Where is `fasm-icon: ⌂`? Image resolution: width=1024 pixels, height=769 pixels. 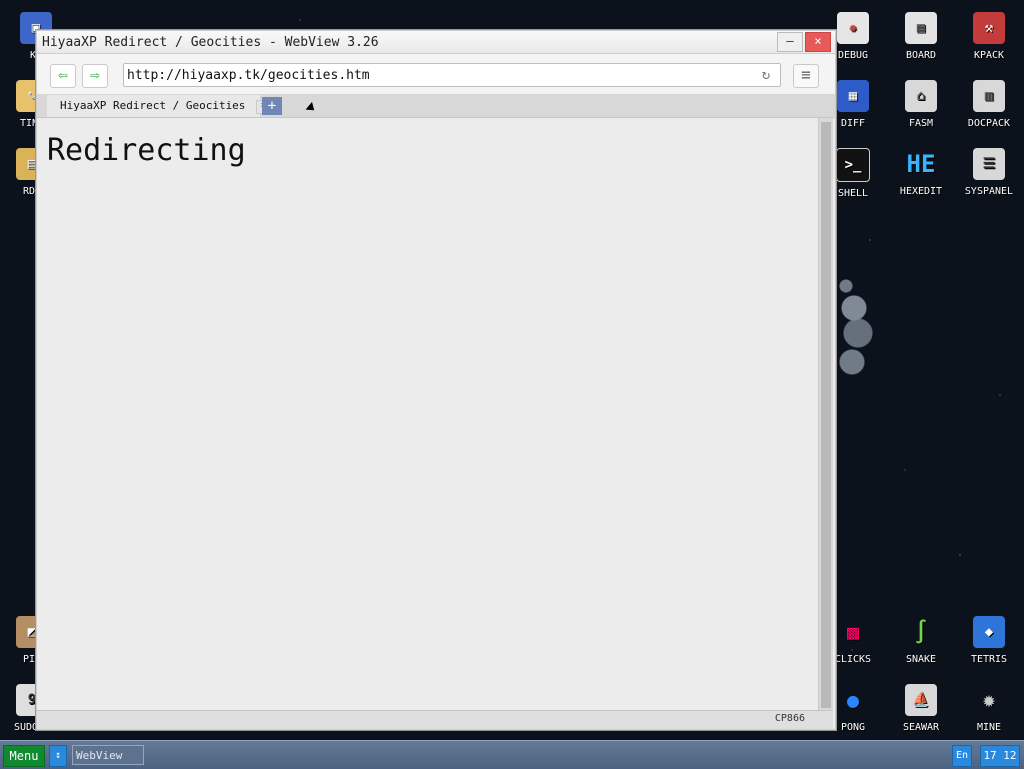
fasm-icon: ⌂ is located at coordinates (921, 96).